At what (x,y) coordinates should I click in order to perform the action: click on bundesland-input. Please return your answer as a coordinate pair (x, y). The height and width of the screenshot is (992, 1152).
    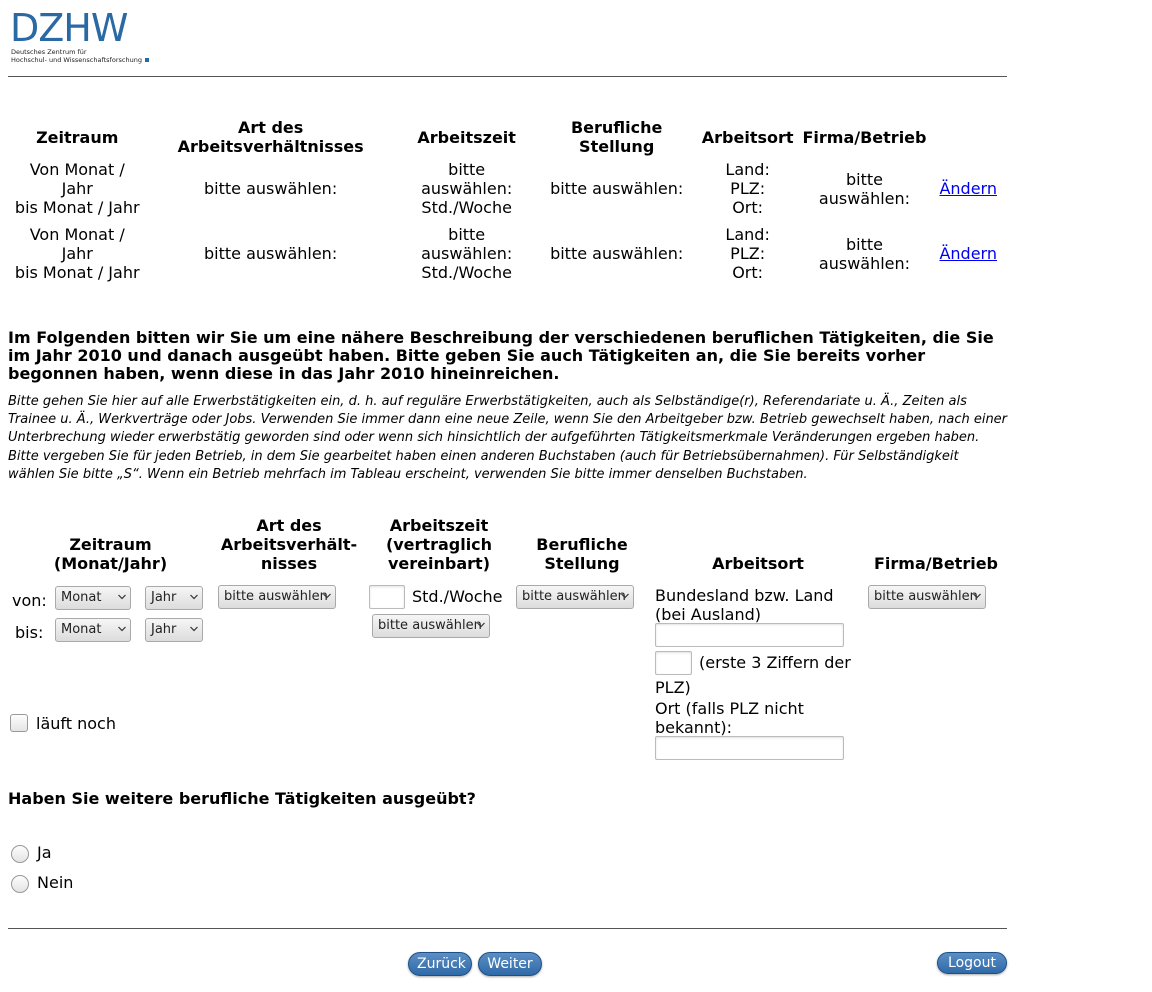
    Looking at the image, I should click on (749, 635).